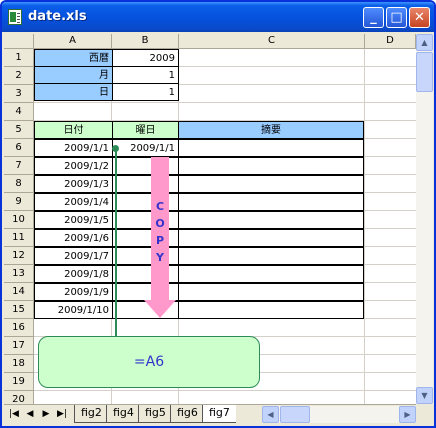  What do you see at coordinates (145, 92) in the screenshot?
I see `cell-b3: 1` at bounding box center [145, 92].